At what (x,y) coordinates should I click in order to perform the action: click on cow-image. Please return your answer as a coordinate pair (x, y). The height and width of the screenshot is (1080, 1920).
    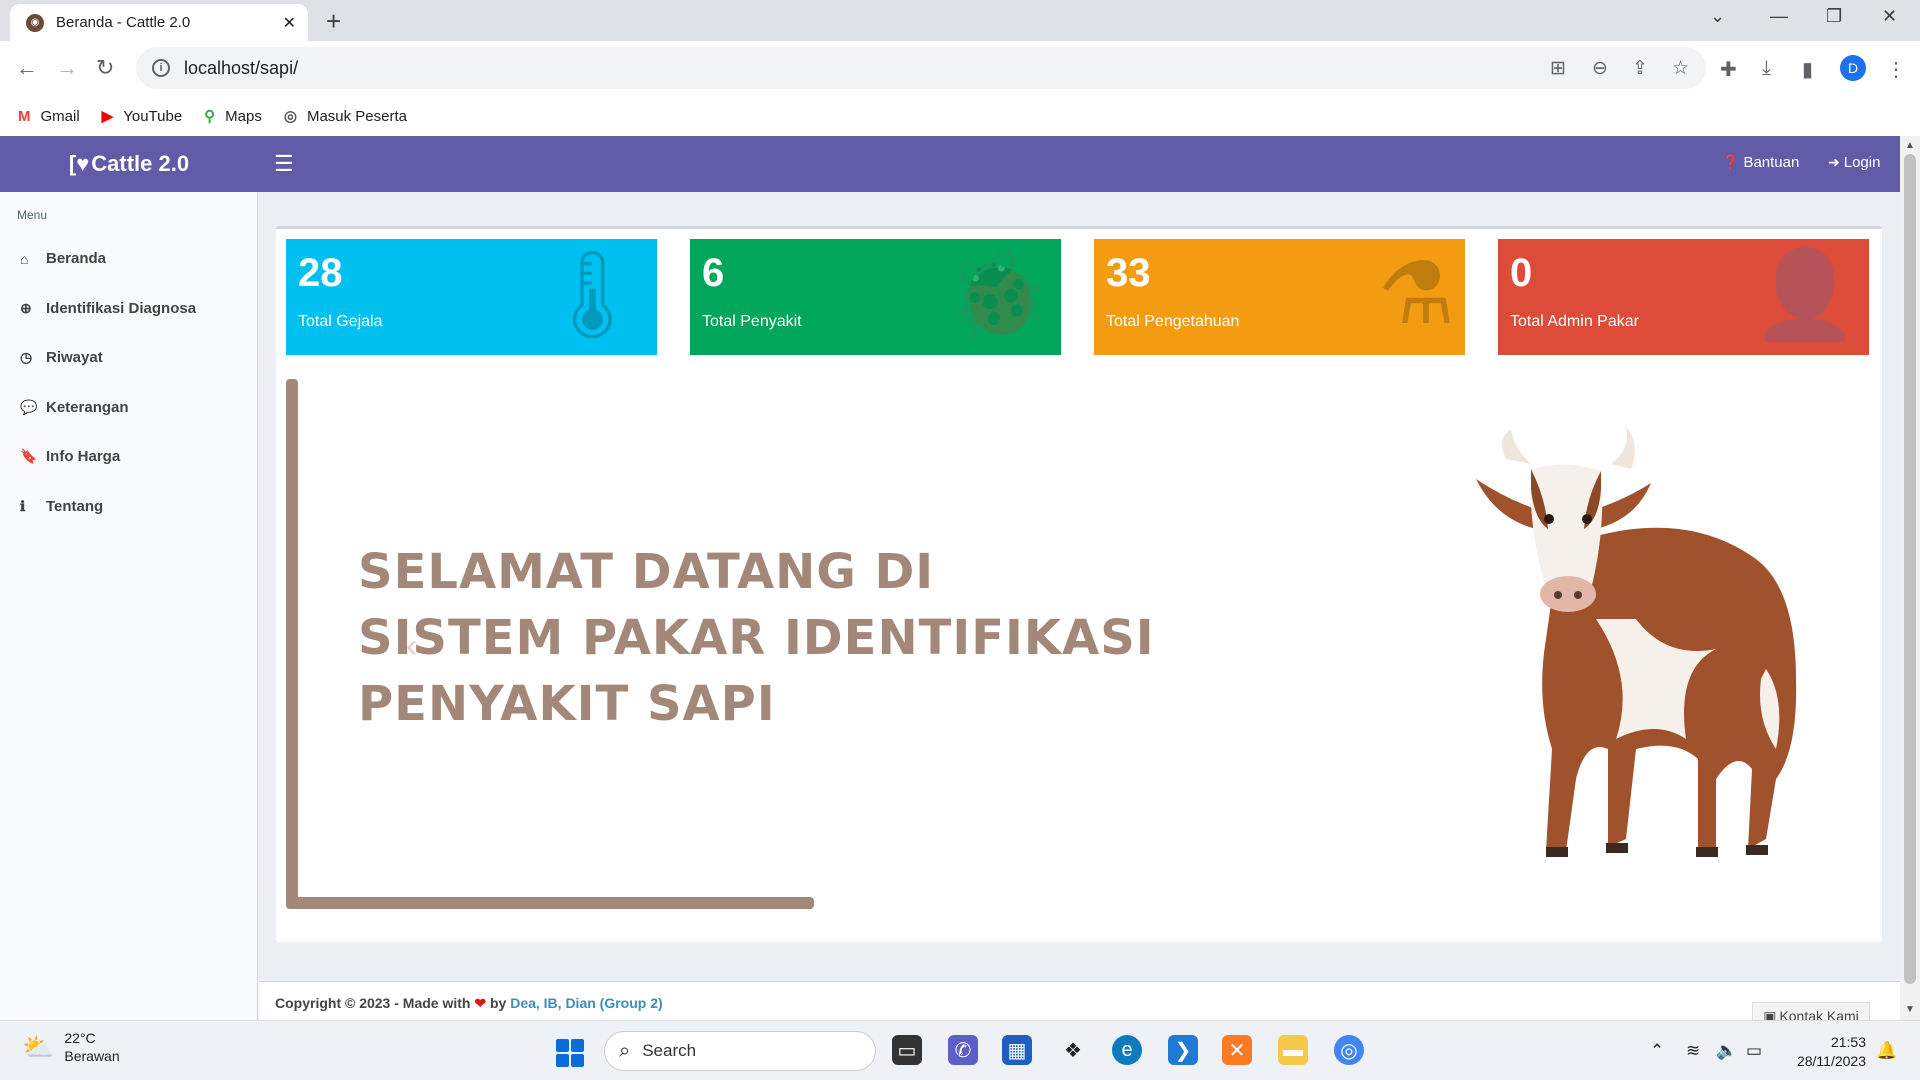
    Looking at the image, I should click on (1636, 642).